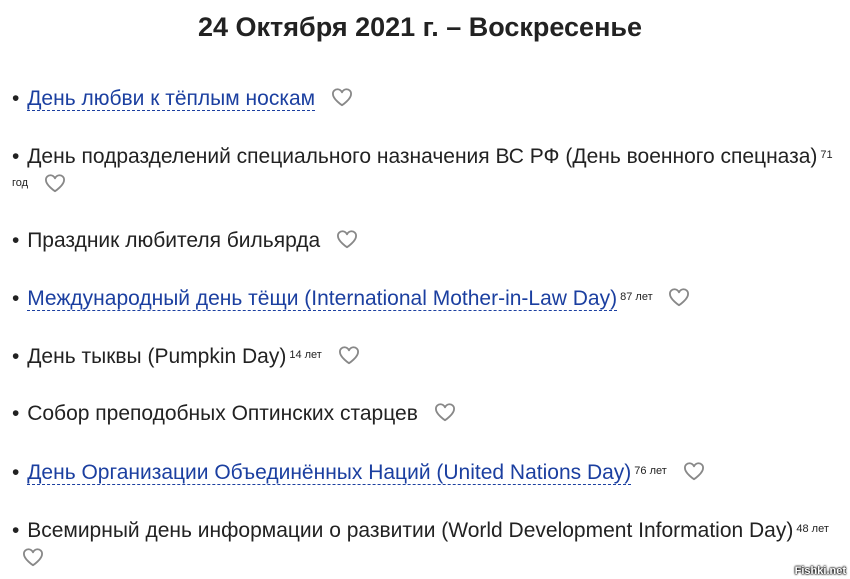 Image resolution: width=850 pixels, height=579 pixels. Describe the element at coordinates (423, 99) in the screenshot. I see `list-item: • День любви к тёплым носкам` at that location.